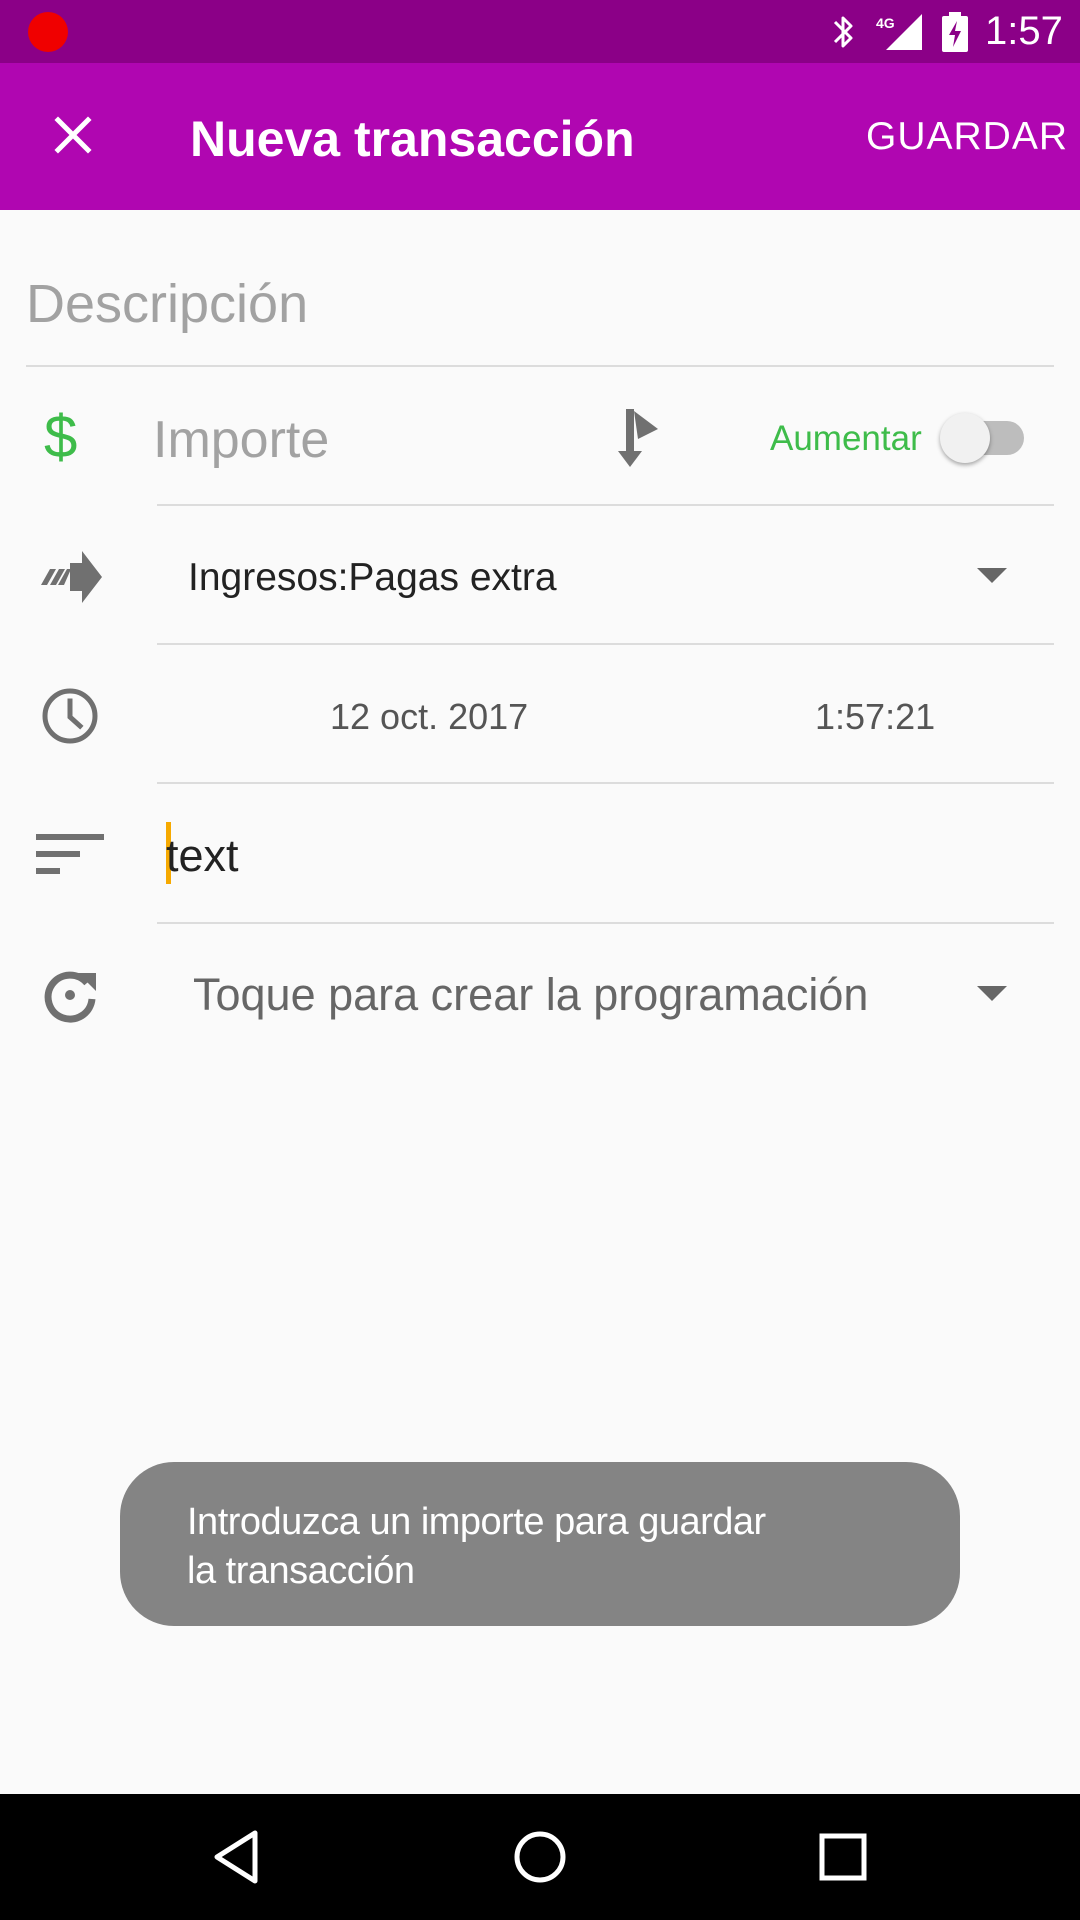 The width and height of the screenshot is (1080, 1920). I want to click on account-selector: Ingresos:Pagas extra, so click(372, 578).